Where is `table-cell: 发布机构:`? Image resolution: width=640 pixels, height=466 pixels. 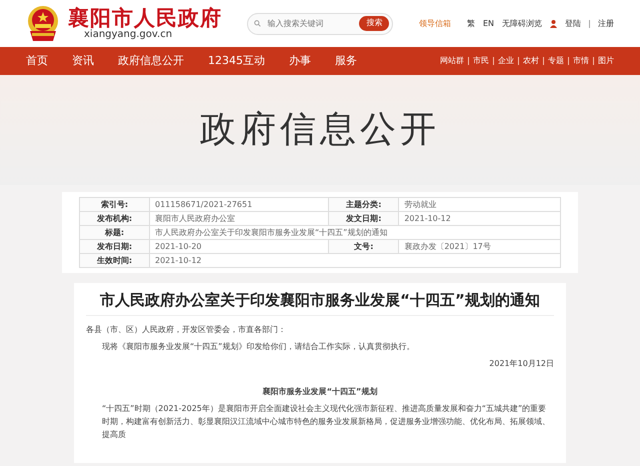
table-cell: 发布机构: is located at coordinates (115, 219).